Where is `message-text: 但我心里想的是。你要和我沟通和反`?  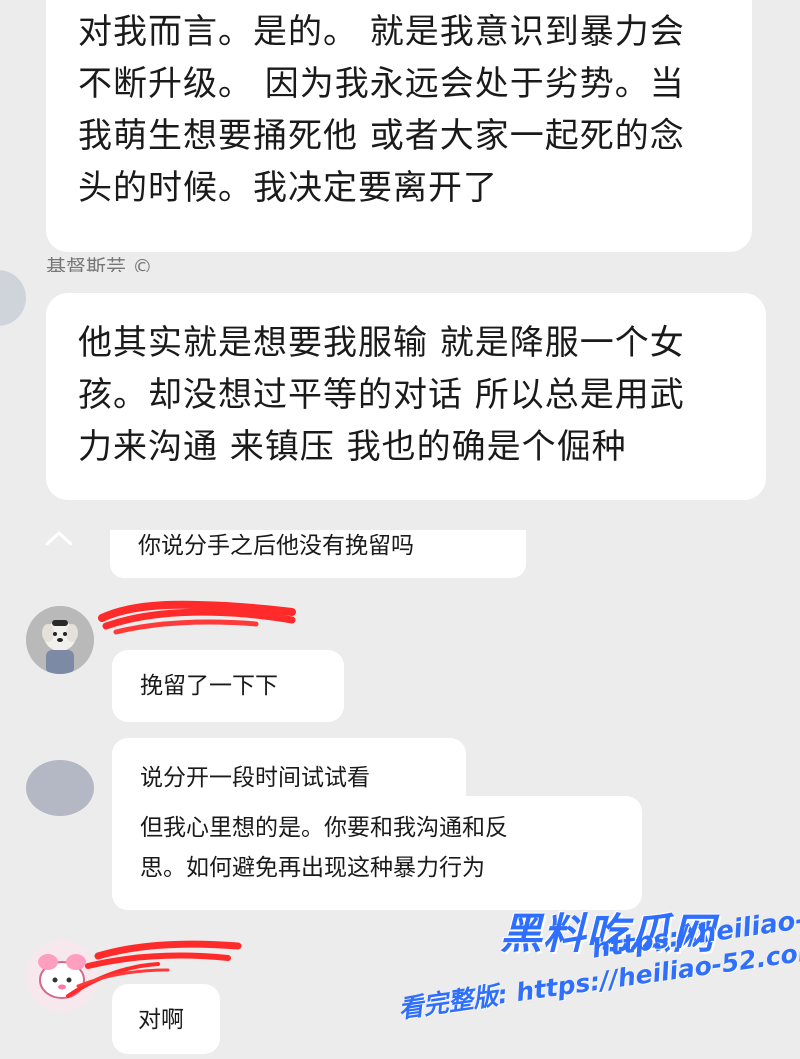 message-text: 但我心里想的是。你要和我沟通和反 is located at coordinates (324, 828).